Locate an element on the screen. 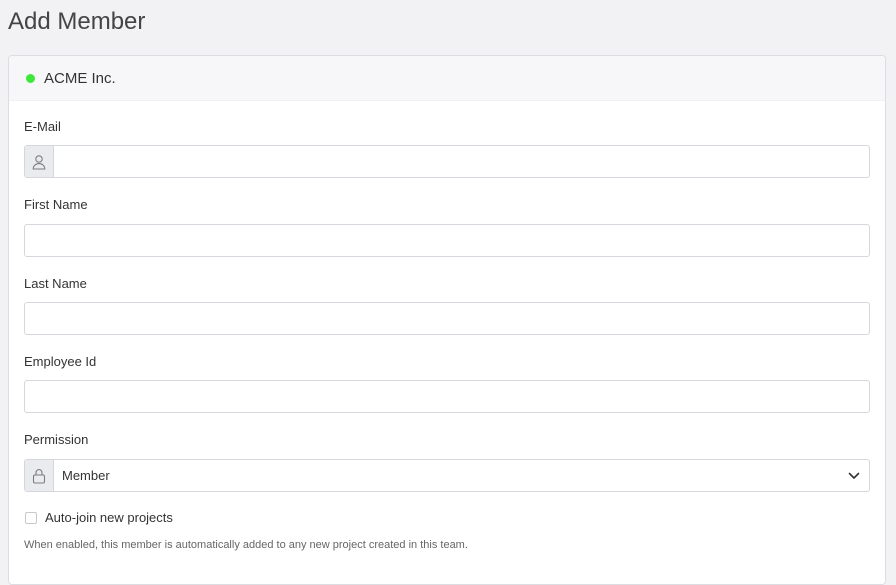 The height and width of the screenshot is (585, 896). user-icon is located at coordinates (39, 161).